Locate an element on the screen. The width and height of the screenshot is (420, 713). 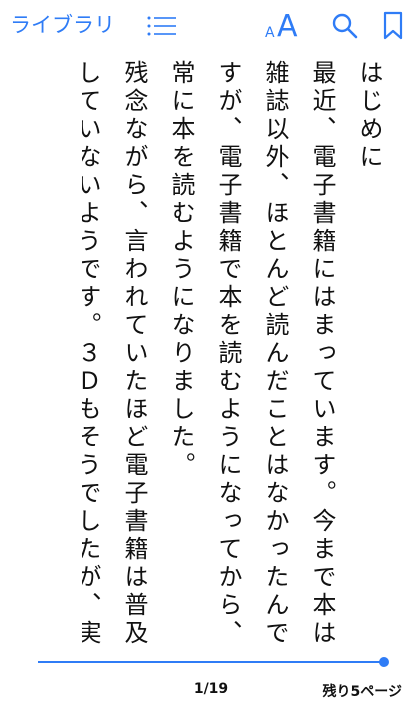
chapter-title: はじめに is located at coordinates (369, 116).